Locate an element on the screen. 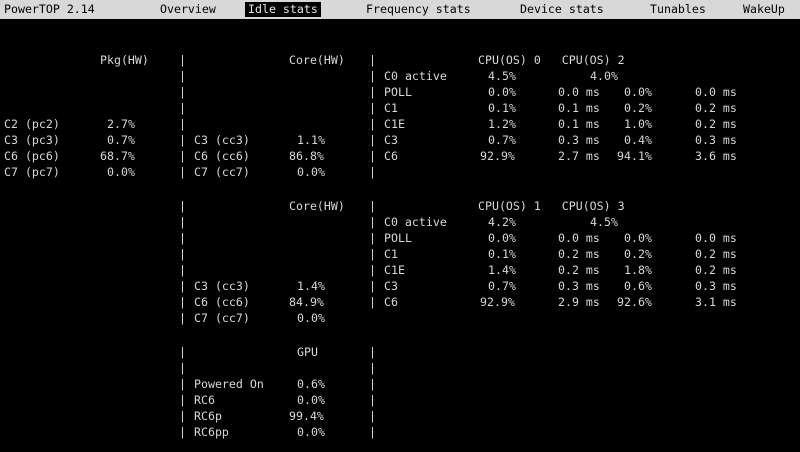  cpu-state-time: 3.1 ms is located at coordinates (716, 302).